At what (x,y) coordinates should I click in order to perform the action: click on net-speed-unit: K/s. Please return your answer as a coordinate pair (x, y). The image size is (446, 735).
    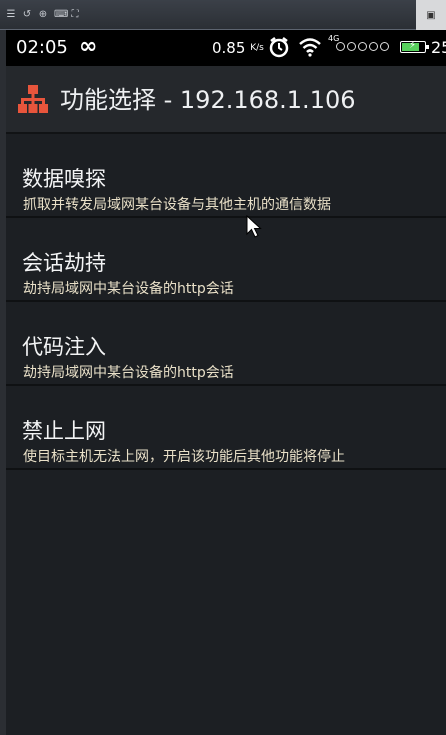
    Looking at the image, I should click on (257, 48).